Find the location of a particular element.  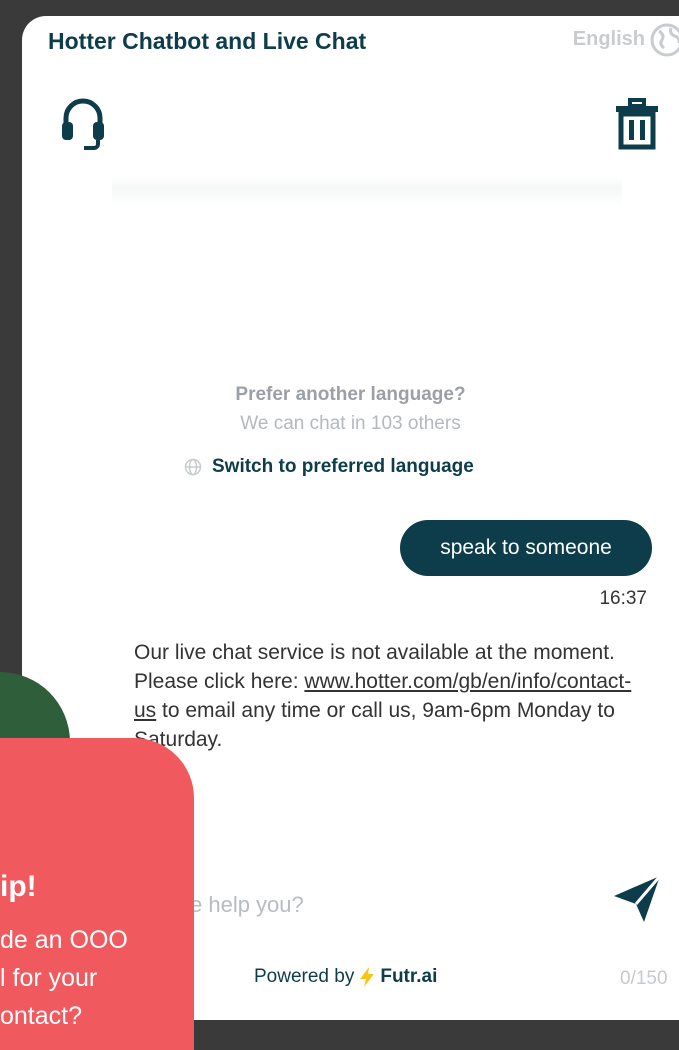

chat-title: Hotter Chatbot and Live Chat is located at coordinates (207, 41).